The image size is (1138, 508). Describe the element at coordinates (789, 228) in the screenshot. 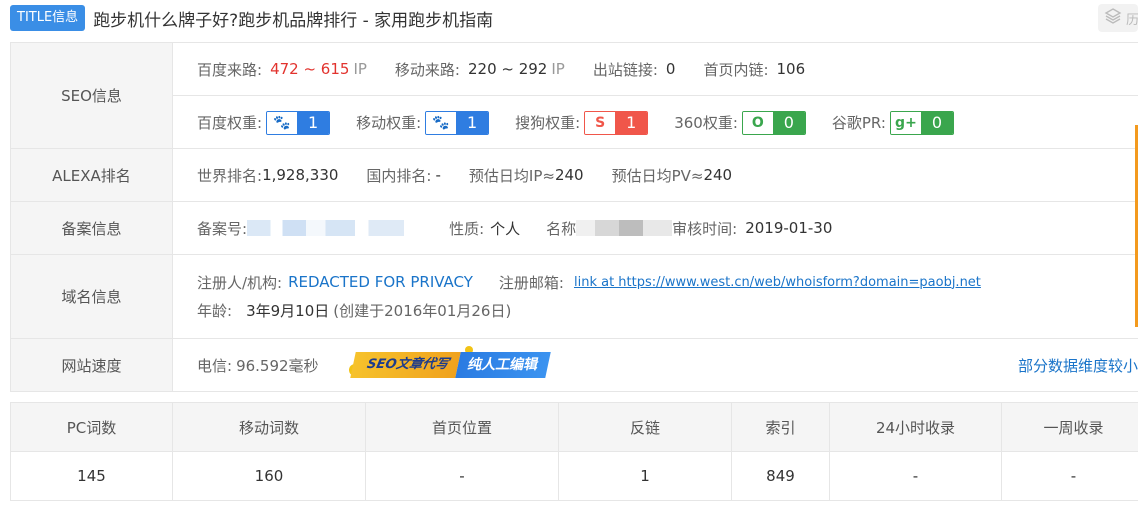

I see `audit-time-value: 2019-01-30` at that location.